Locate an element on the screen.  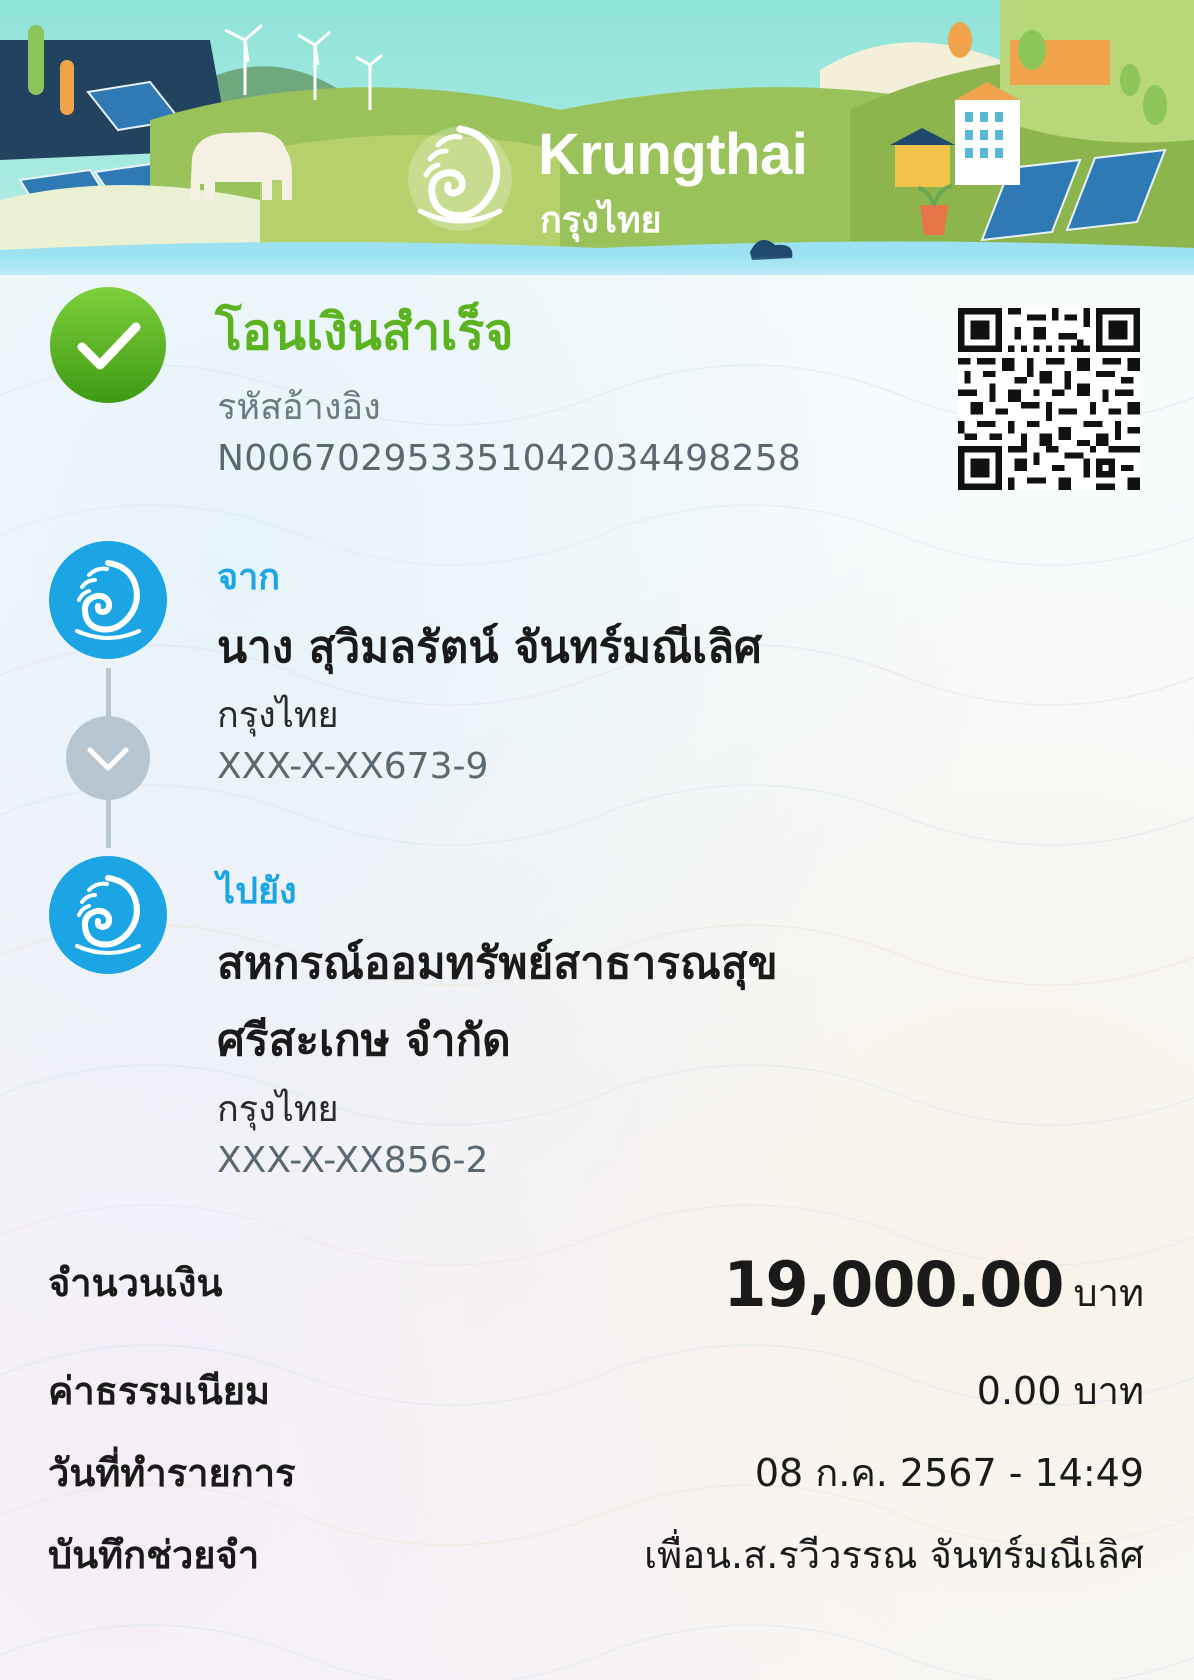
qr-code is located at coordinates (1049, 399).